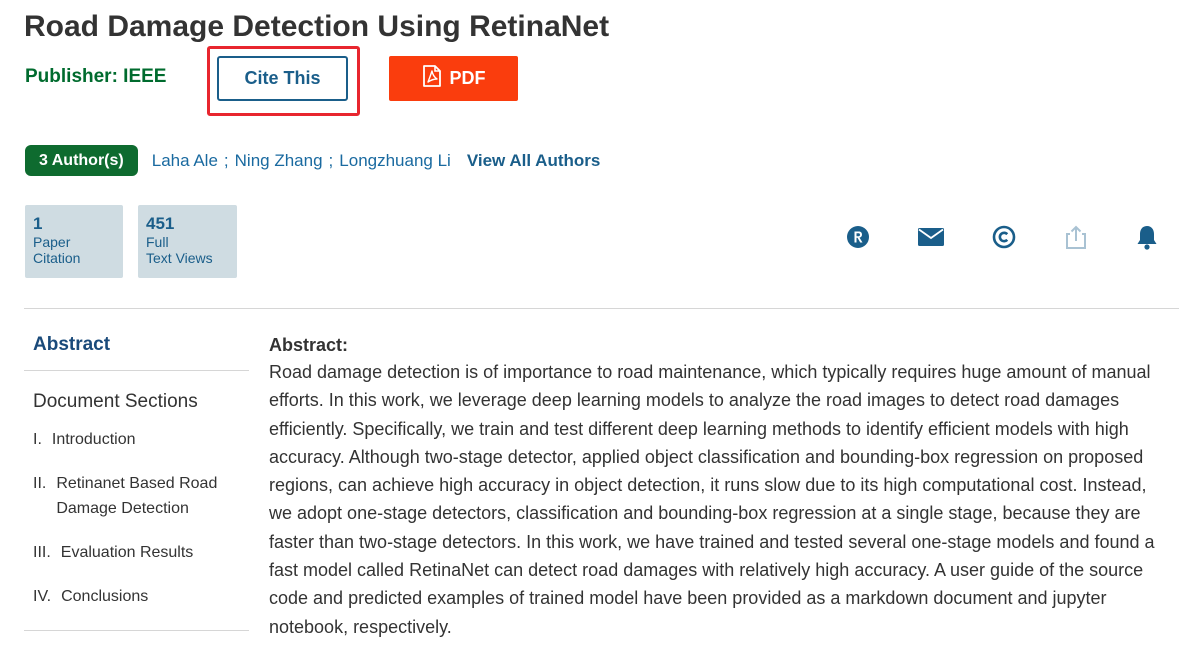  Describe the element at coordinates (467, 78) in the screenshot. I see `pdf-button-label: PDF` at that location.